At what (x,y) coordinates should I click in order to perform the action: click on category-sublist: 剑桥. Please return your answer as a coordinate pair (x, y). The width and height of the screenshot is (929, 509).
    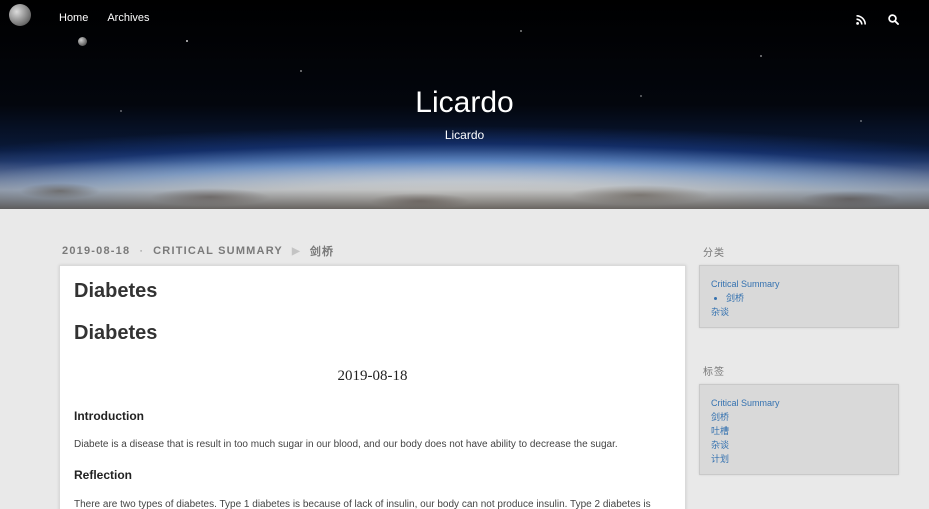
    Looking at the image, I should click on (799, 298).